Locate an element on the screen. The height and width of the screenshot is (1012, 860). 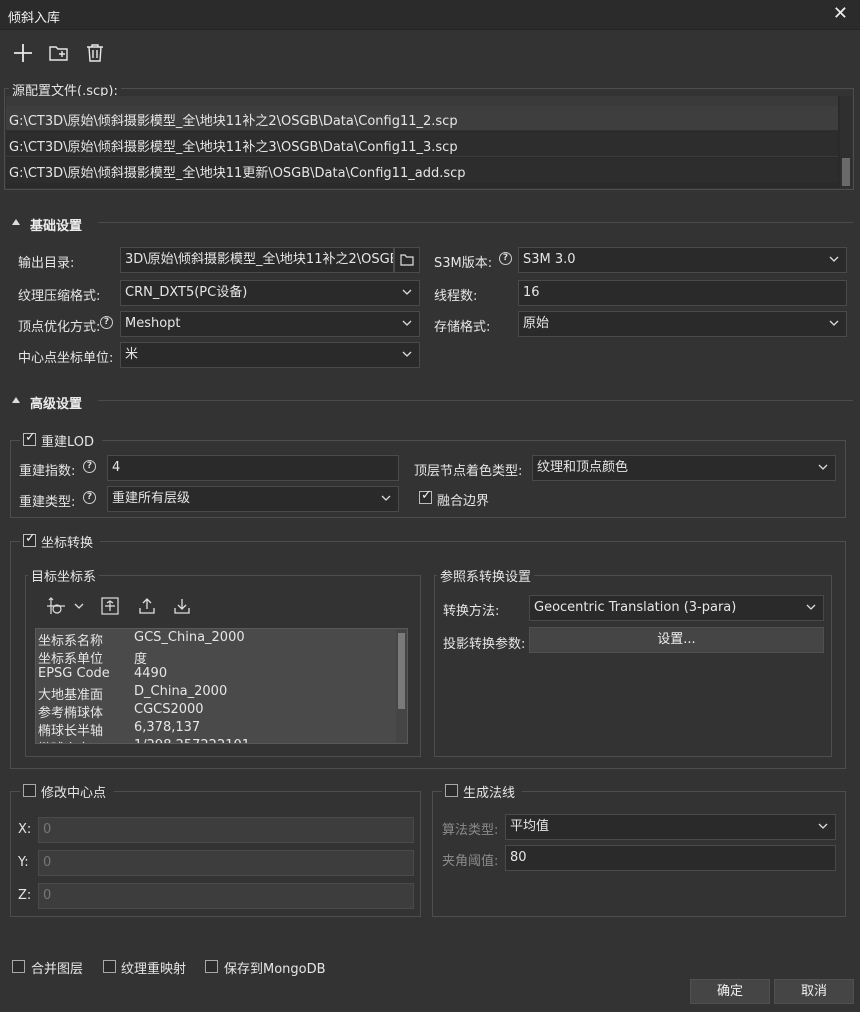
s3m-version-label: S3M版本: is located at coordinates (463, 263).